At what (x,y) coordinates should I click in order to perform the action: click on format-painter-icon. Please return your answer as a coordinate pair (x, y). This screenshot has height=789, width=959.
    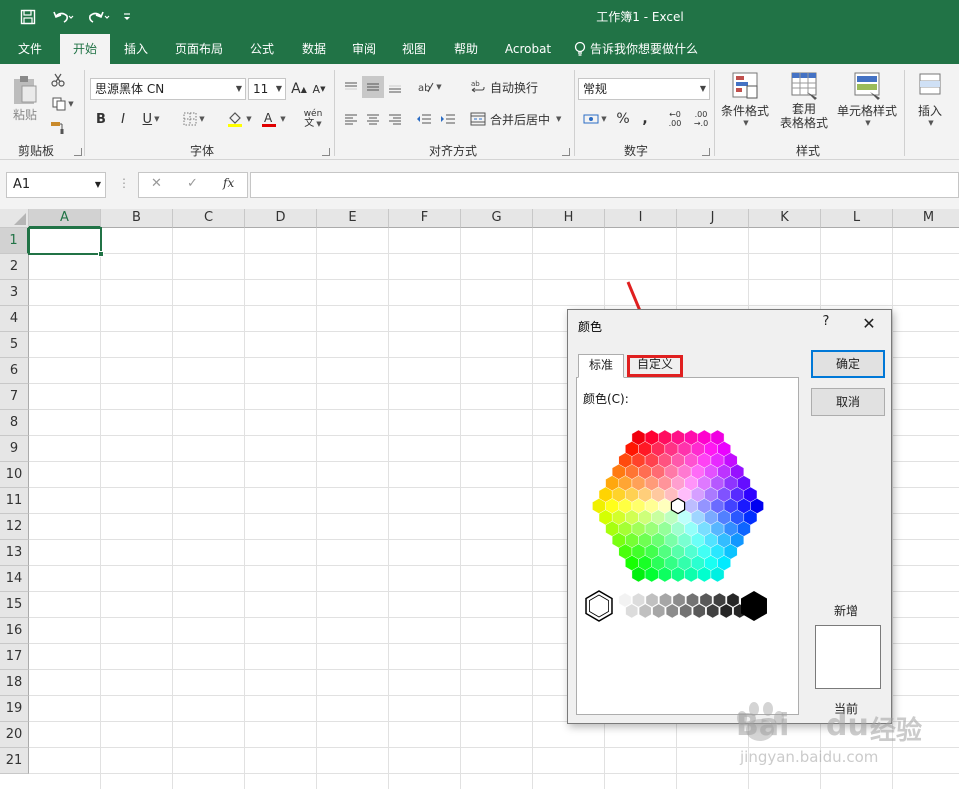
    Looking at the image, I should click on (58, 128).